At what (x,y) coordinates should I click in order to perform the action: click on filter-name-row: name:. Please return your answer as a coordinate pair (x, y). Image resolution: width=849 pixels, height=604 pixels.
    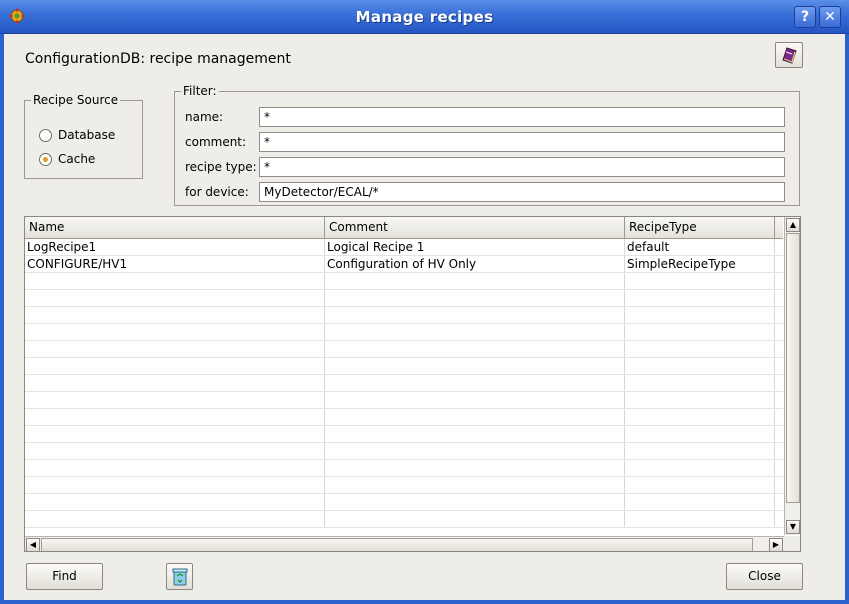
    Looking at the image, I should click on (485, 117).